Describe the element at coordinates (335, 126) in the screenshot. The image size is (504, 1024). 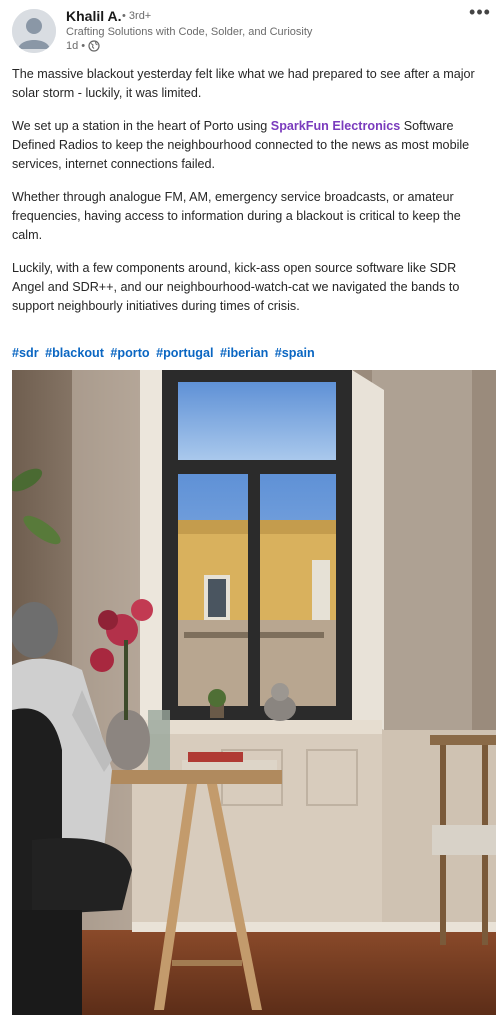
I see `mention-link-sparkfun: SparkFun Electronics` at that location.